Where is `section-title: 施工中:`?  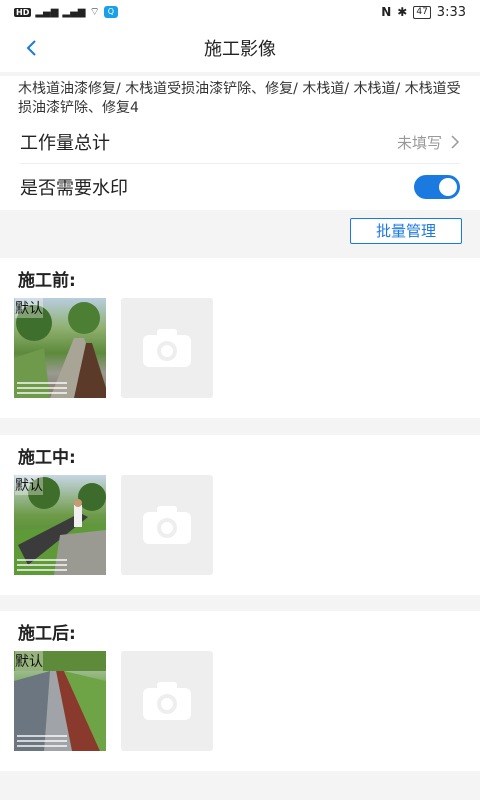 section-title: 施工中: is located at coordinates (47, 458).